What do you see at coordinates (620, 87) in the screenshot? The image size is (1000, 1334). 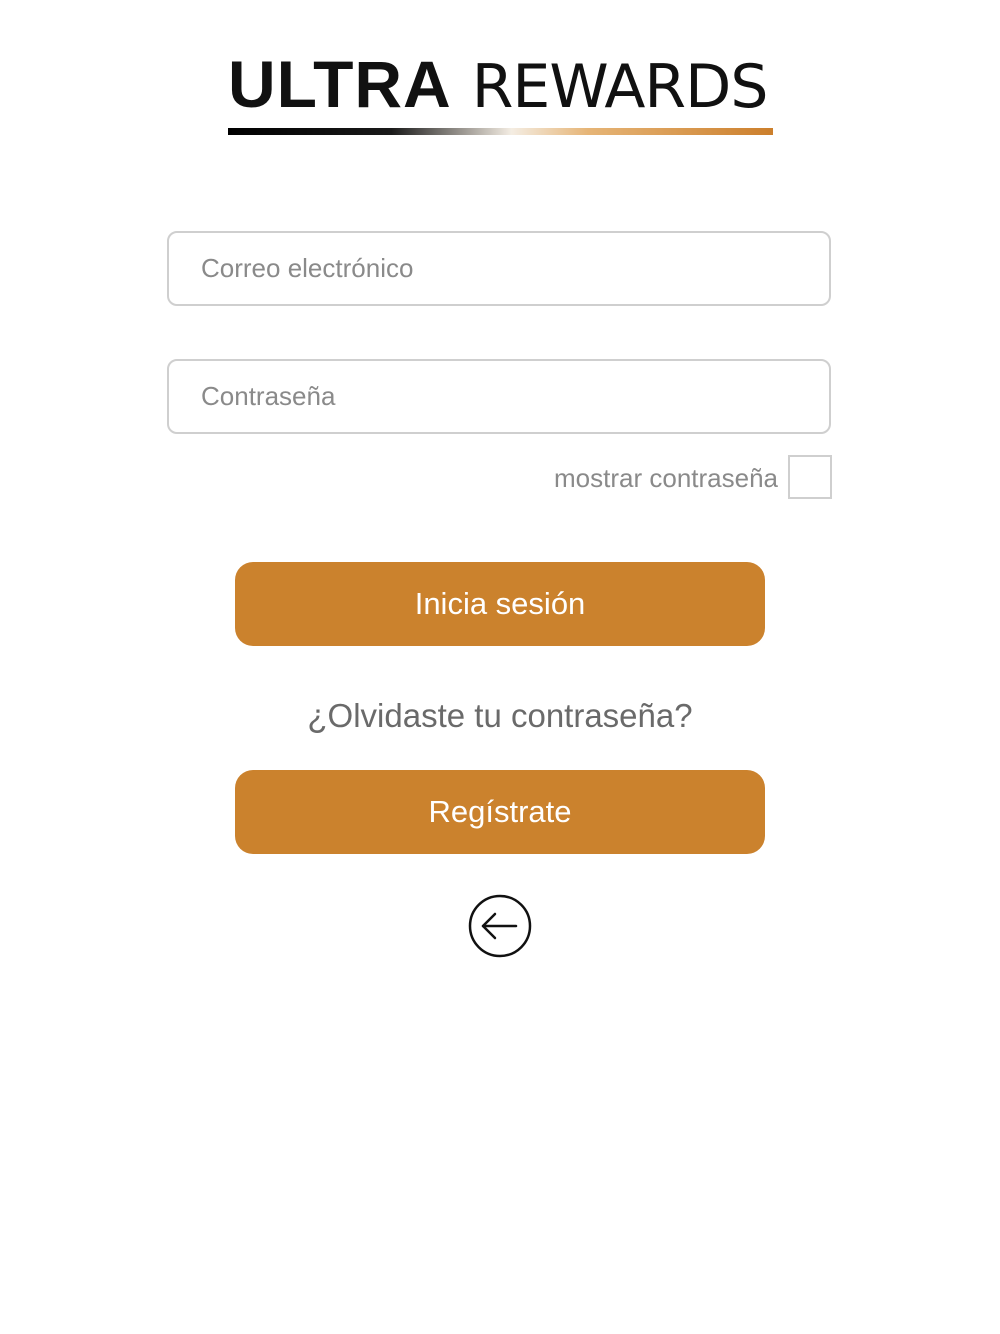 I see `brand-name-light: REWARDS` at bounding box center [620, 87].